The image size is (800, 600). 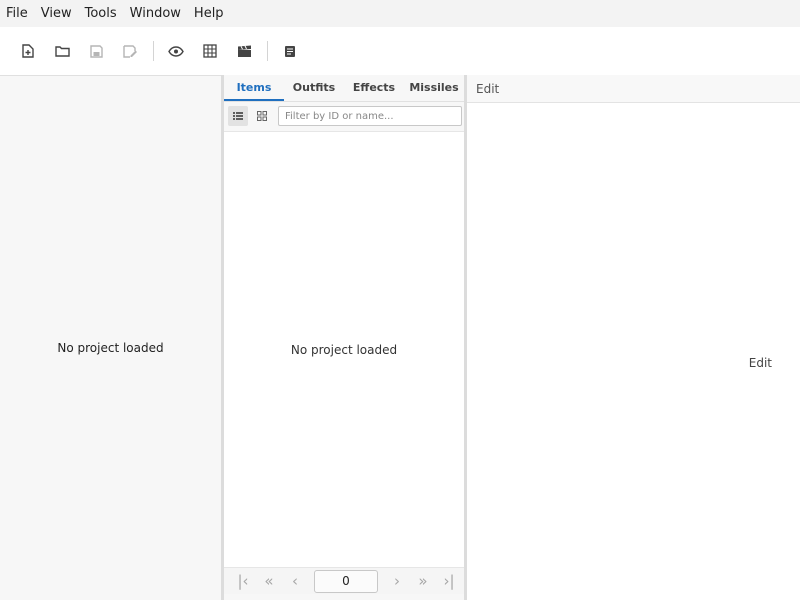 I want to click on grid-view-icon, so click(x=262, y=116).